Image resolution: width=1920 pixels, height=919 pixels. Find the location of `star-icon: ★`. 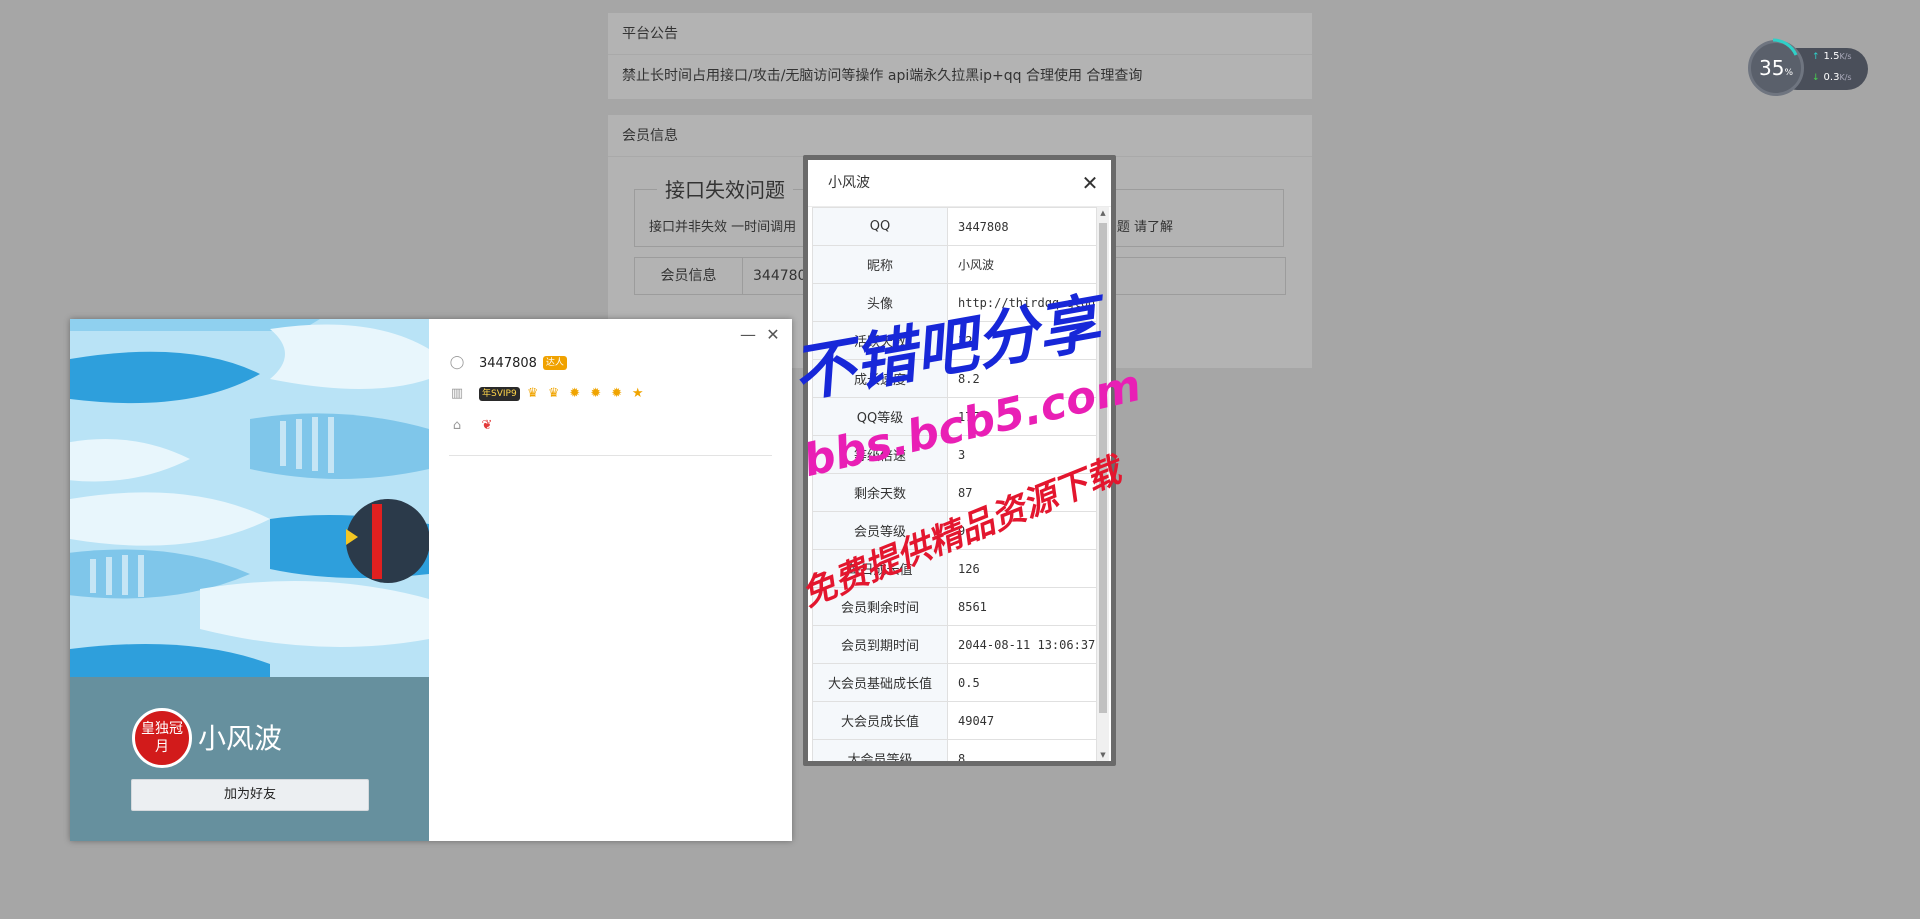

star-icon: ★ is located at coordinates (638, 394).